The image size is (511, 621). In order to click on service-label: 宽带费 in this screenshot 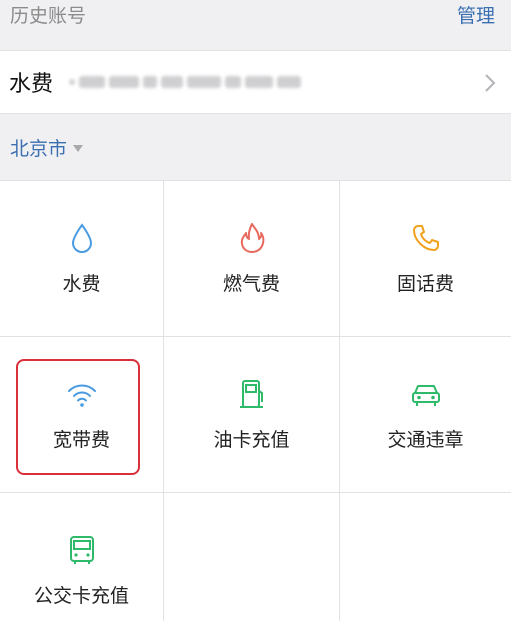, I will do `click(81, 440)`.